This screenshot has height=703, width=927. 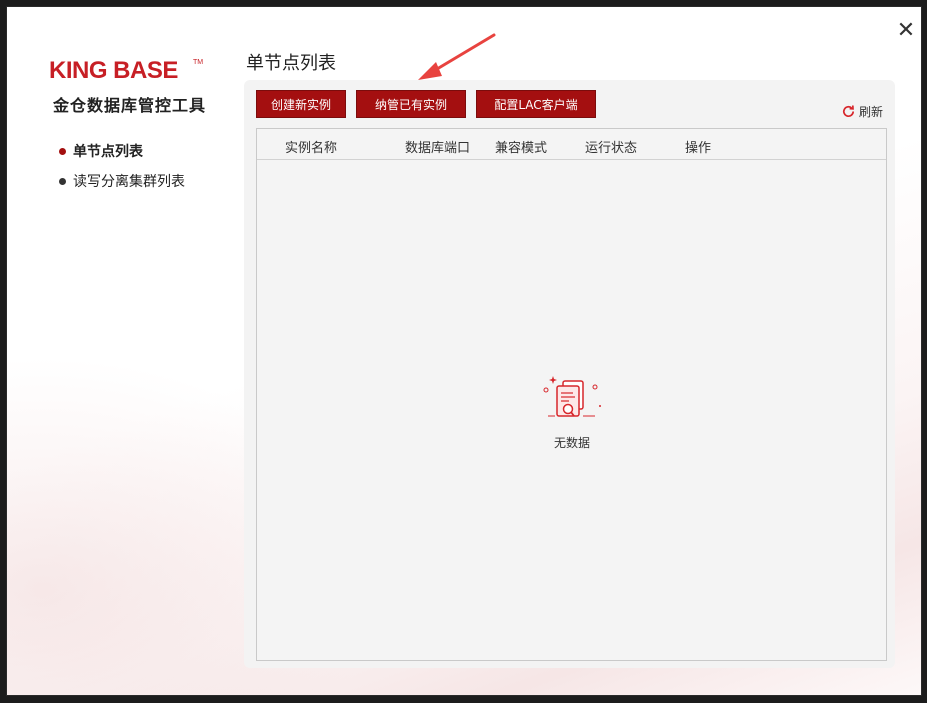 I want to click on no-data-icon, so click(x=572, y=396).